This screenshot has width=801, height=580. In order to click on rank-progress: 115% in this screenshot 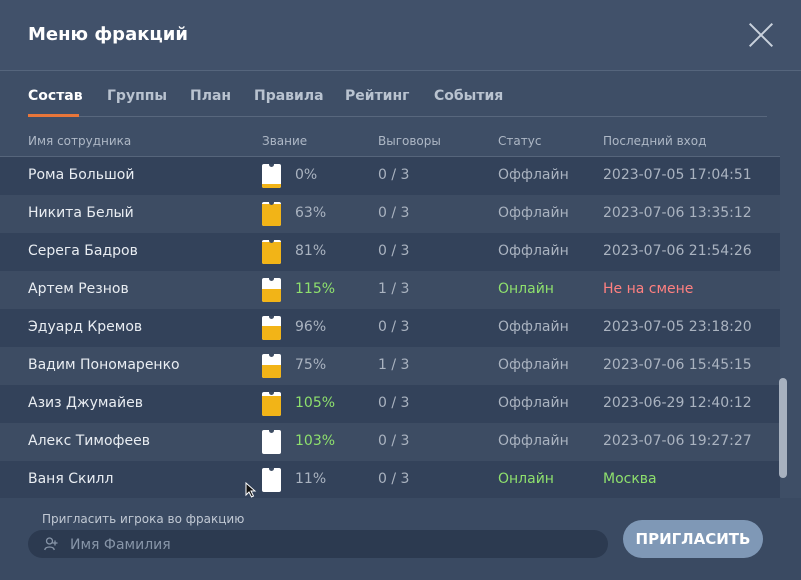, I will do `click(315, 289)`.